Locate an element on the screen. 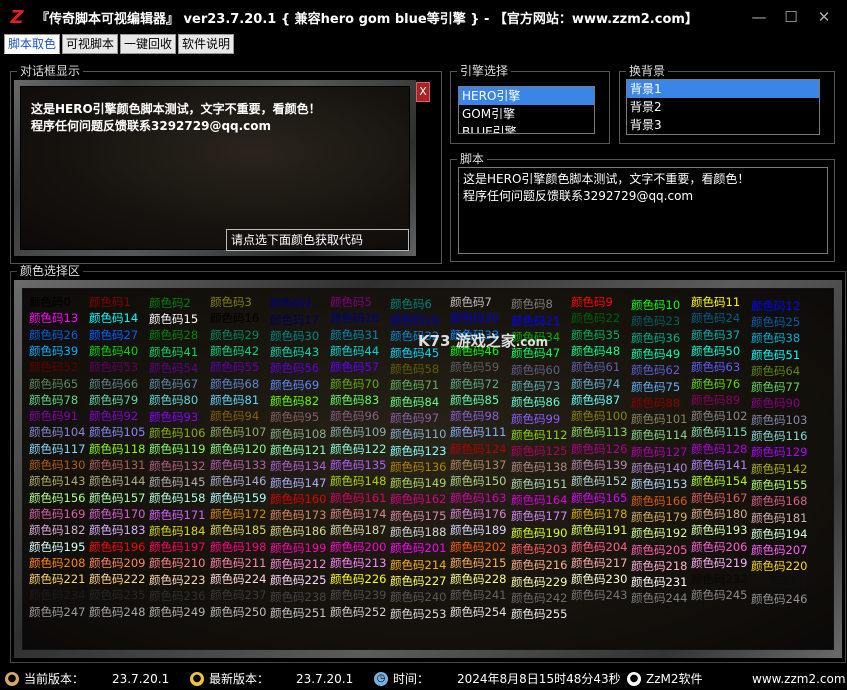 This screenshot has height=690, width=847. color-code-item: 颜色码230 is located at coordinates (599, 579).